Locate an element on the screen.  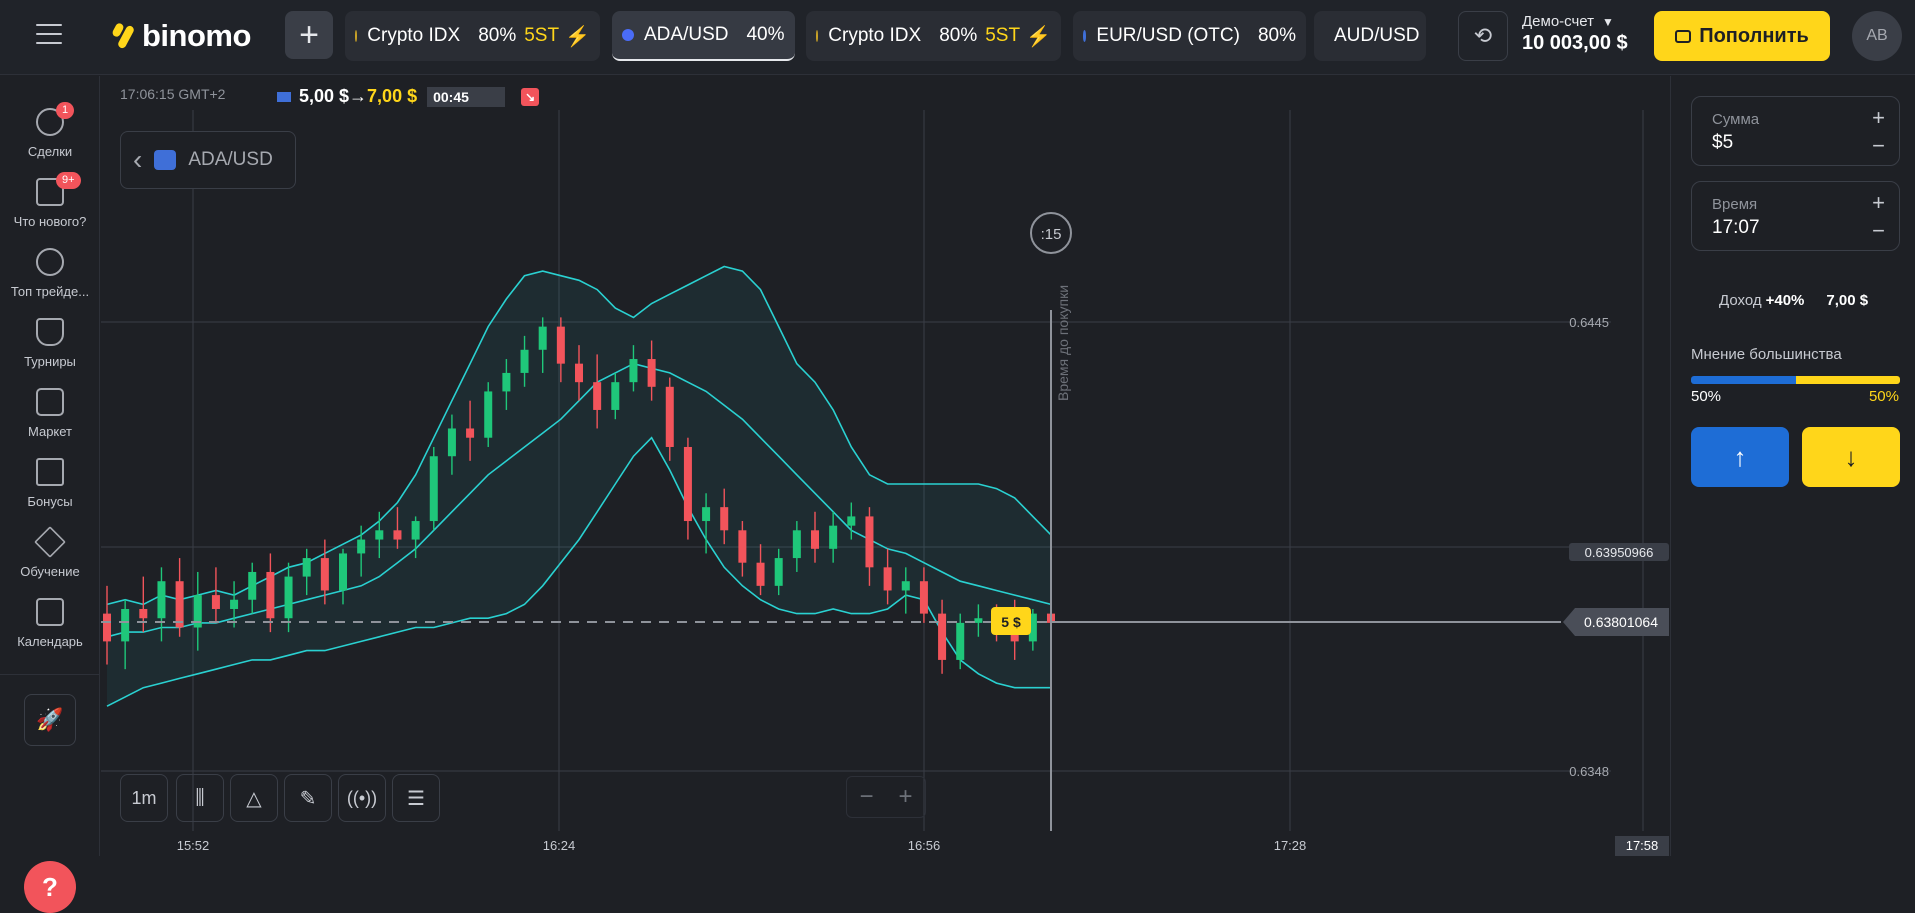
bet-marker-label: 5 $ is located at coordinates (1011, 622).